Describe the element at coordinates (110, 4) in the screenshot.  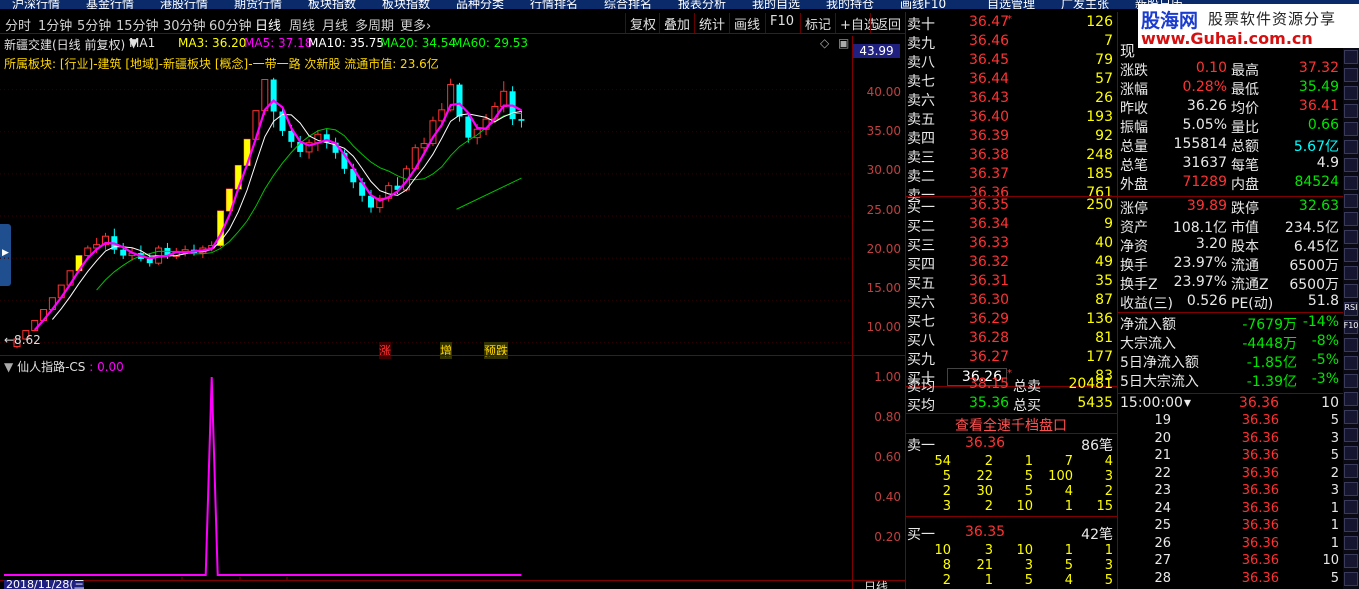
I see `top-menu-item: 基金行情` at that location.